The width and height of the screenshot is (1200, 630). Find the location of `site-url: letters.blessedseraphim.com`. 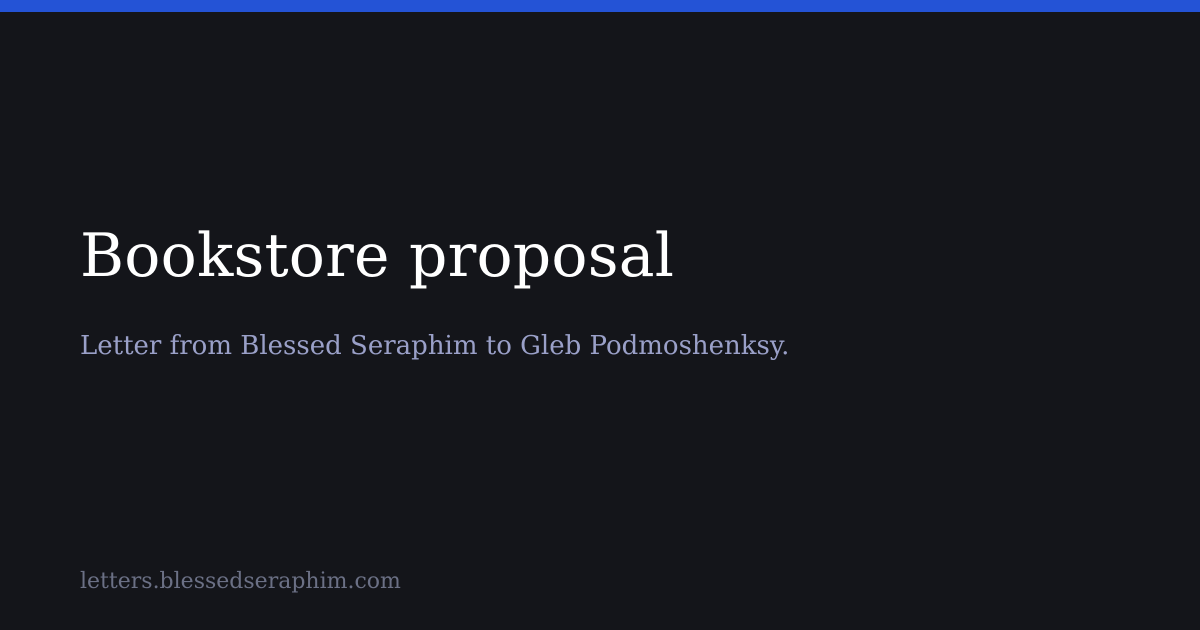

site-url: letters.blessedseraphim.com is located at coordinates (240, 581).